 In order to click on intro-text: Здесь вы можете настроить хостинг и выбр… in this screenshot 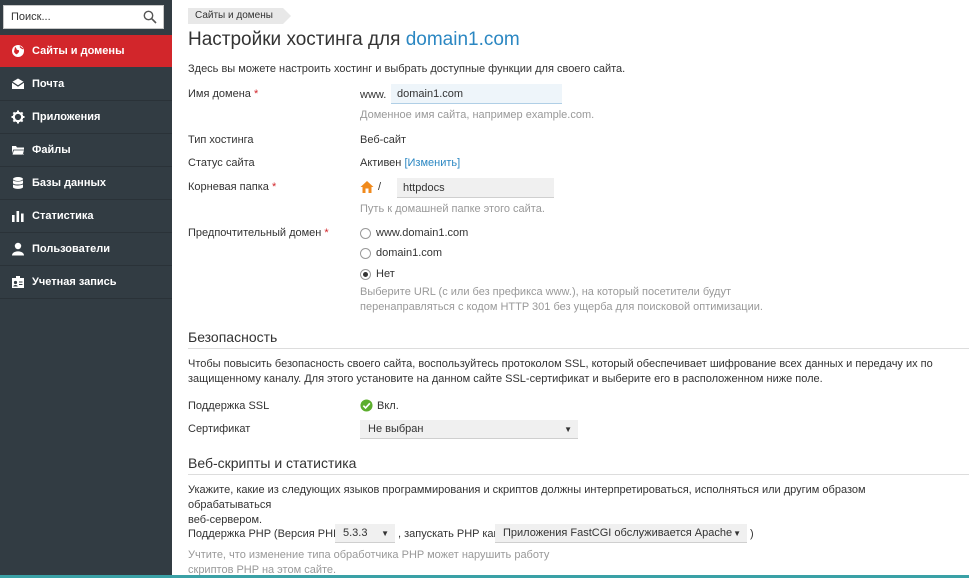, I will do `click(407, 69)`.